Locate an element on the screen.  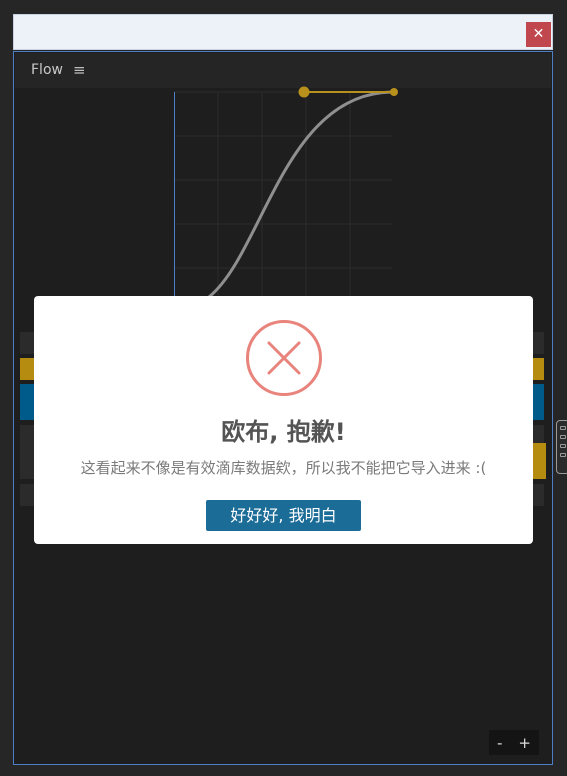
easing-curve is located at coordinates (301, 194).